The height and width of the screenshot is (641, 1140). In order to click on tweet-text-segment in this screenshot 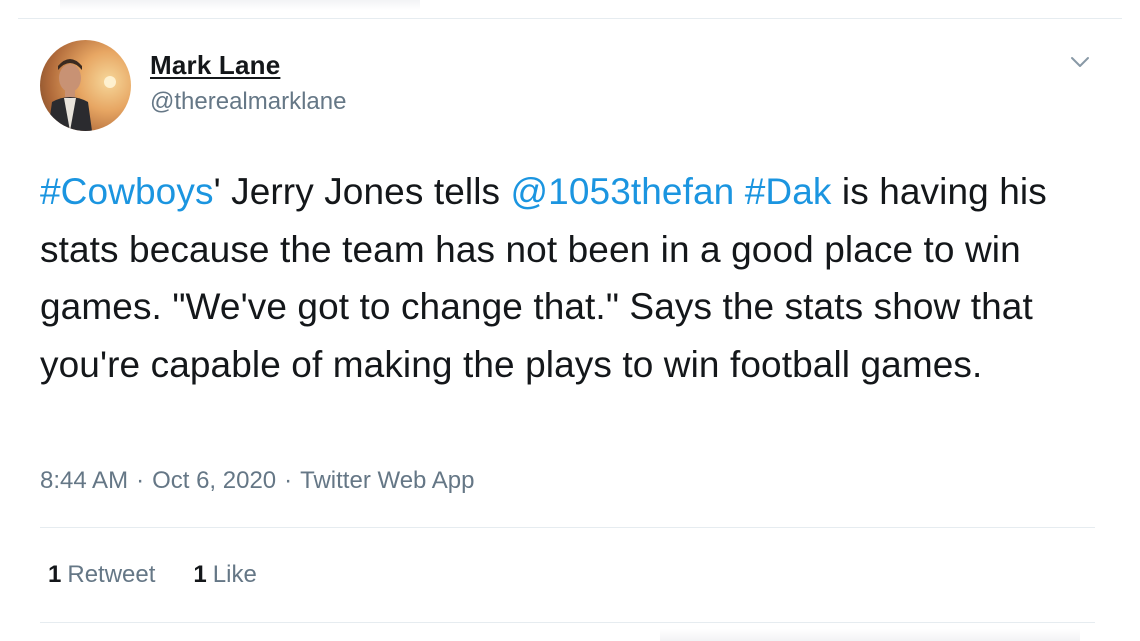, I will do `click(739, 191)`.